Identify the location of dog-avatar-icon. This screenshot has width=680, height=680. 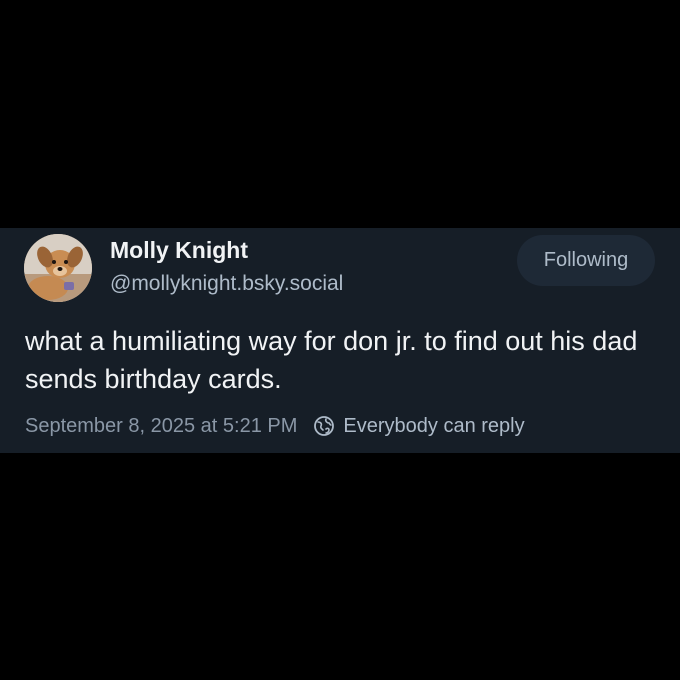
(58, 268).